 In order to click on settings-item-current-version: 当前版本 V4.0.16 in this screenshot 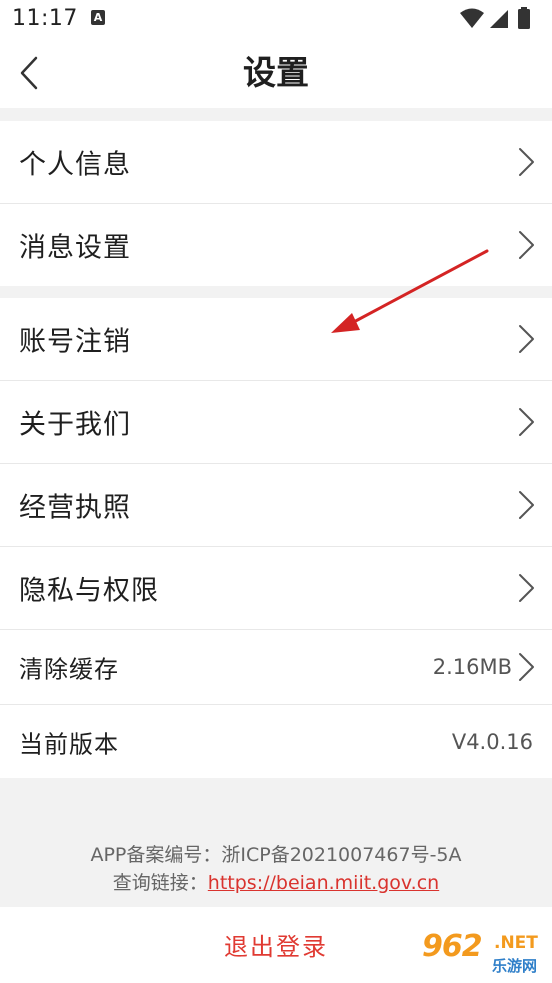, I will do `click(276, 741)`.